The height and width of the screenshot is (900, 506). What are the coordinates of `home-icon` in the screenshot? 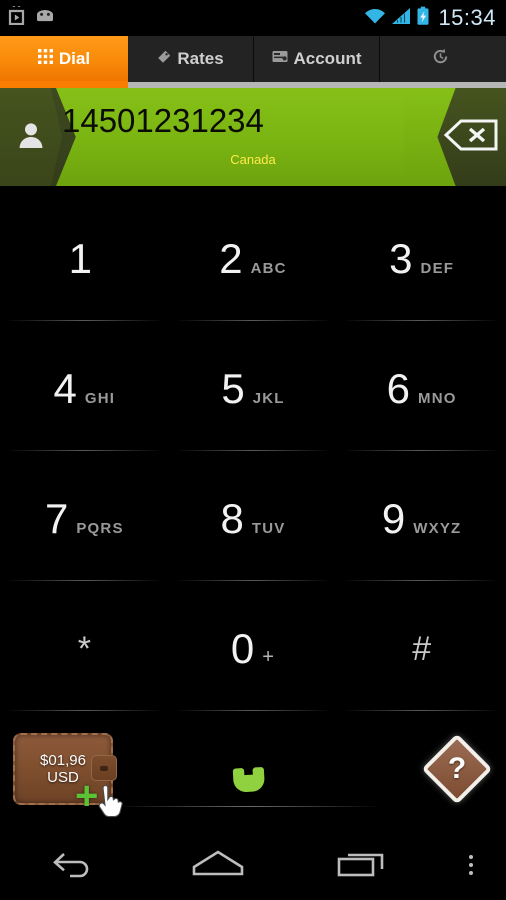 It's located at (218, 865).